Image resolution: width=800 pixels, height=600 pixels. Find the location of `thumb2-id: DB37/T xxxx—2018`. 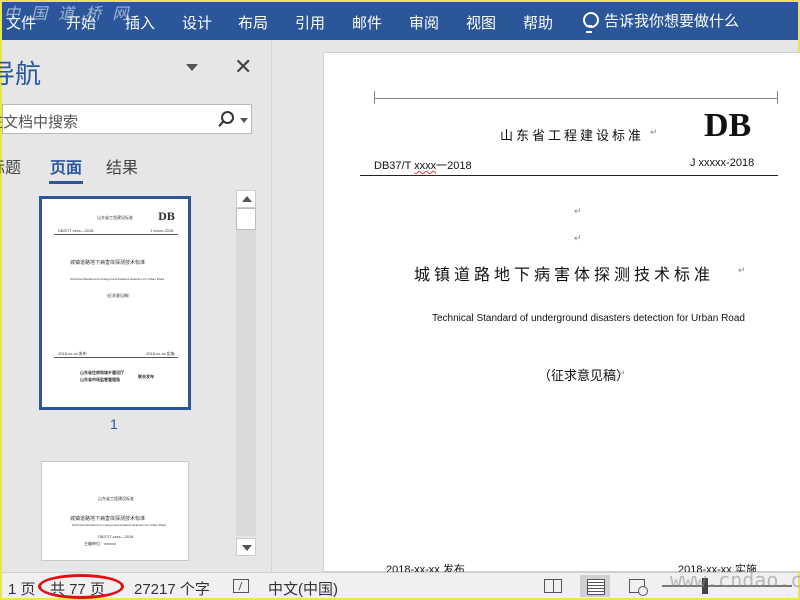

thumb2-id: DB37/T xxxx—2018 is located at coordinates (116, 536).